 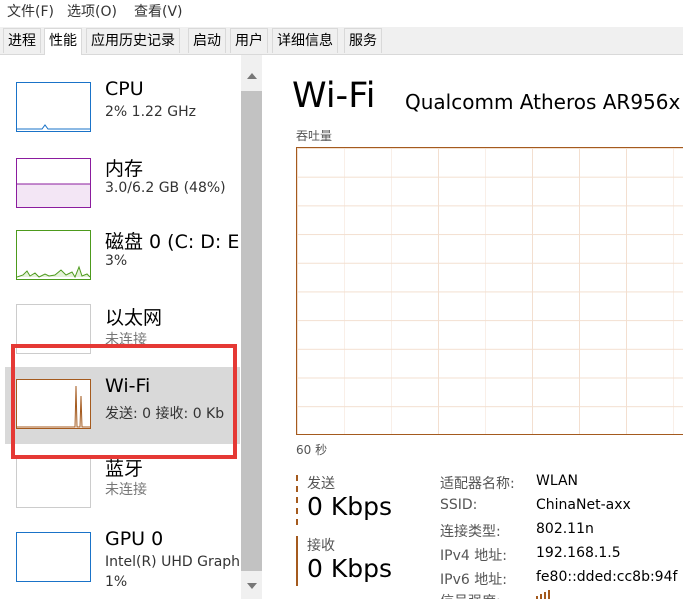 What do you see at coordinates (133, 40) in the screenshot?
I see `tab-app-history: 应用历史记录` at bounding box center [133, 40].